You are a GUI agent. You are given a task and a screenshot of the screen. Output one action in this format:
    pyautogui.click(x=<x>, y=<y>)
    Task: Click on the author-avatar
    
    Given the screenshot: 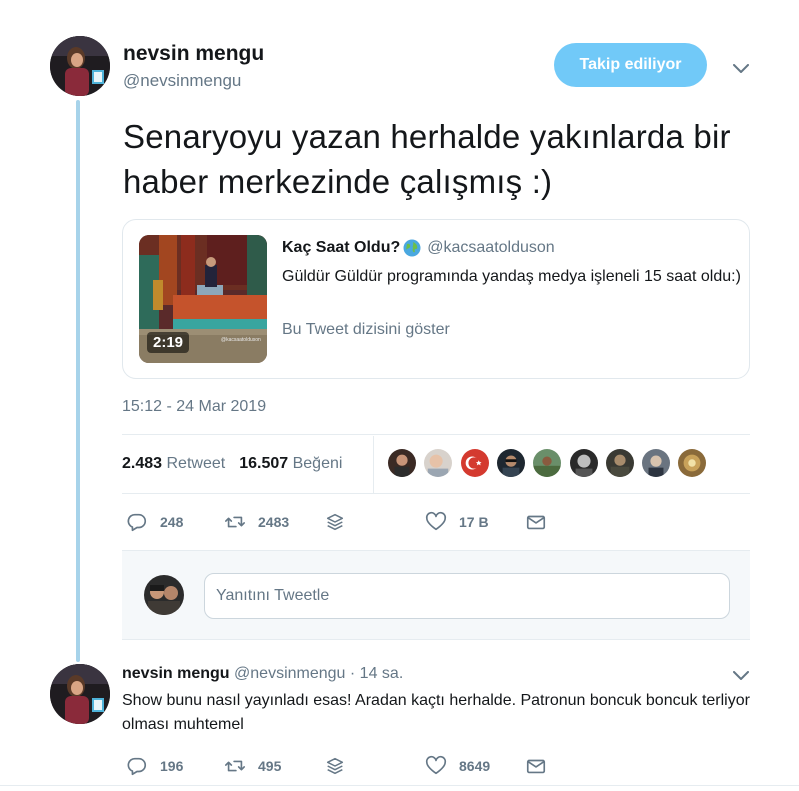 What is the action you would take?
    pyautogui.click(x=80, y=66)
    